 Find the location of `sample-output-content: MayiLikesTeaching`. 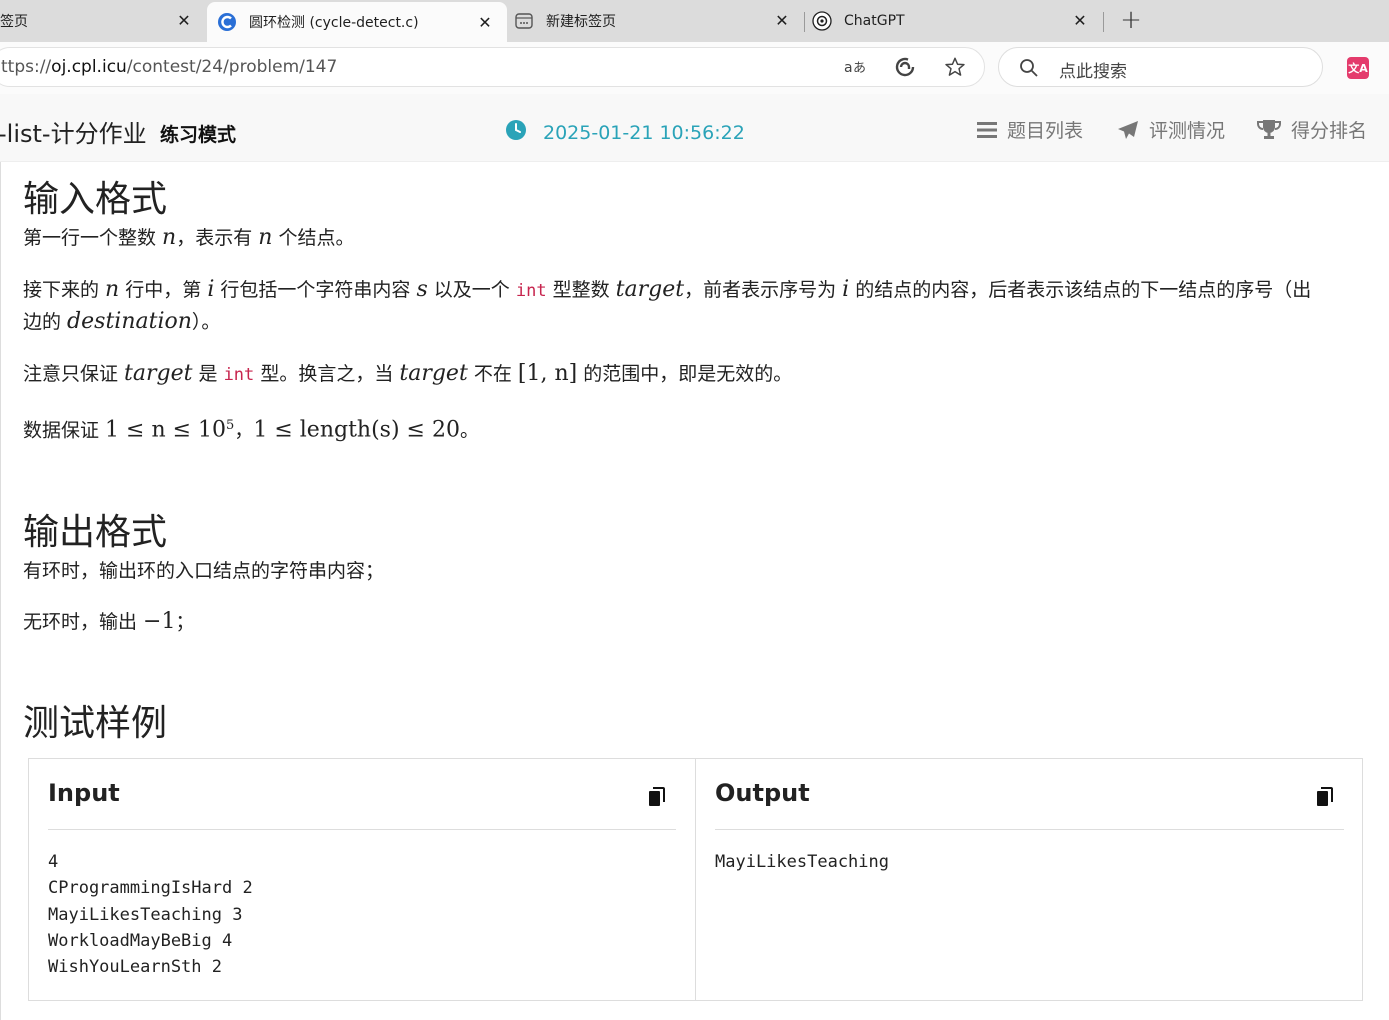

sample-output-content: MayiLikesTeaching is located at coordinates (802, 862).